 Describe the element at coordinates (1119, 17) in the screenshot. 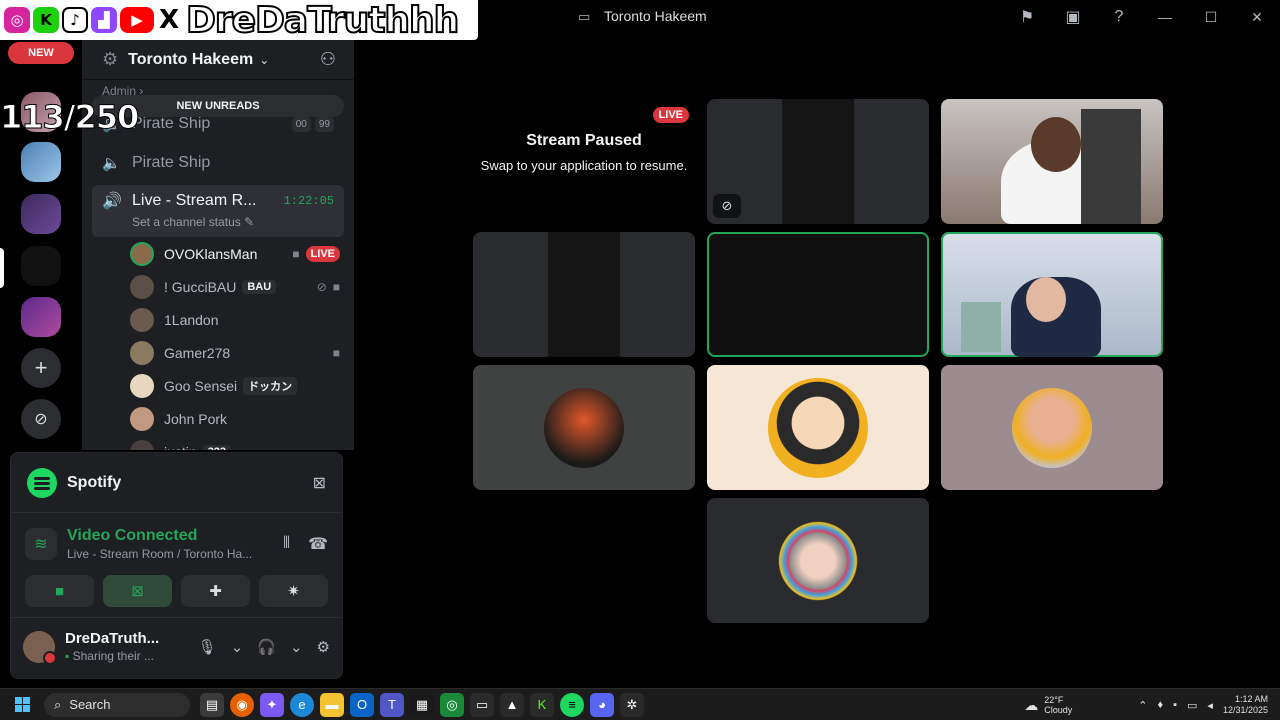

I see `help-icon: ?` at that location.